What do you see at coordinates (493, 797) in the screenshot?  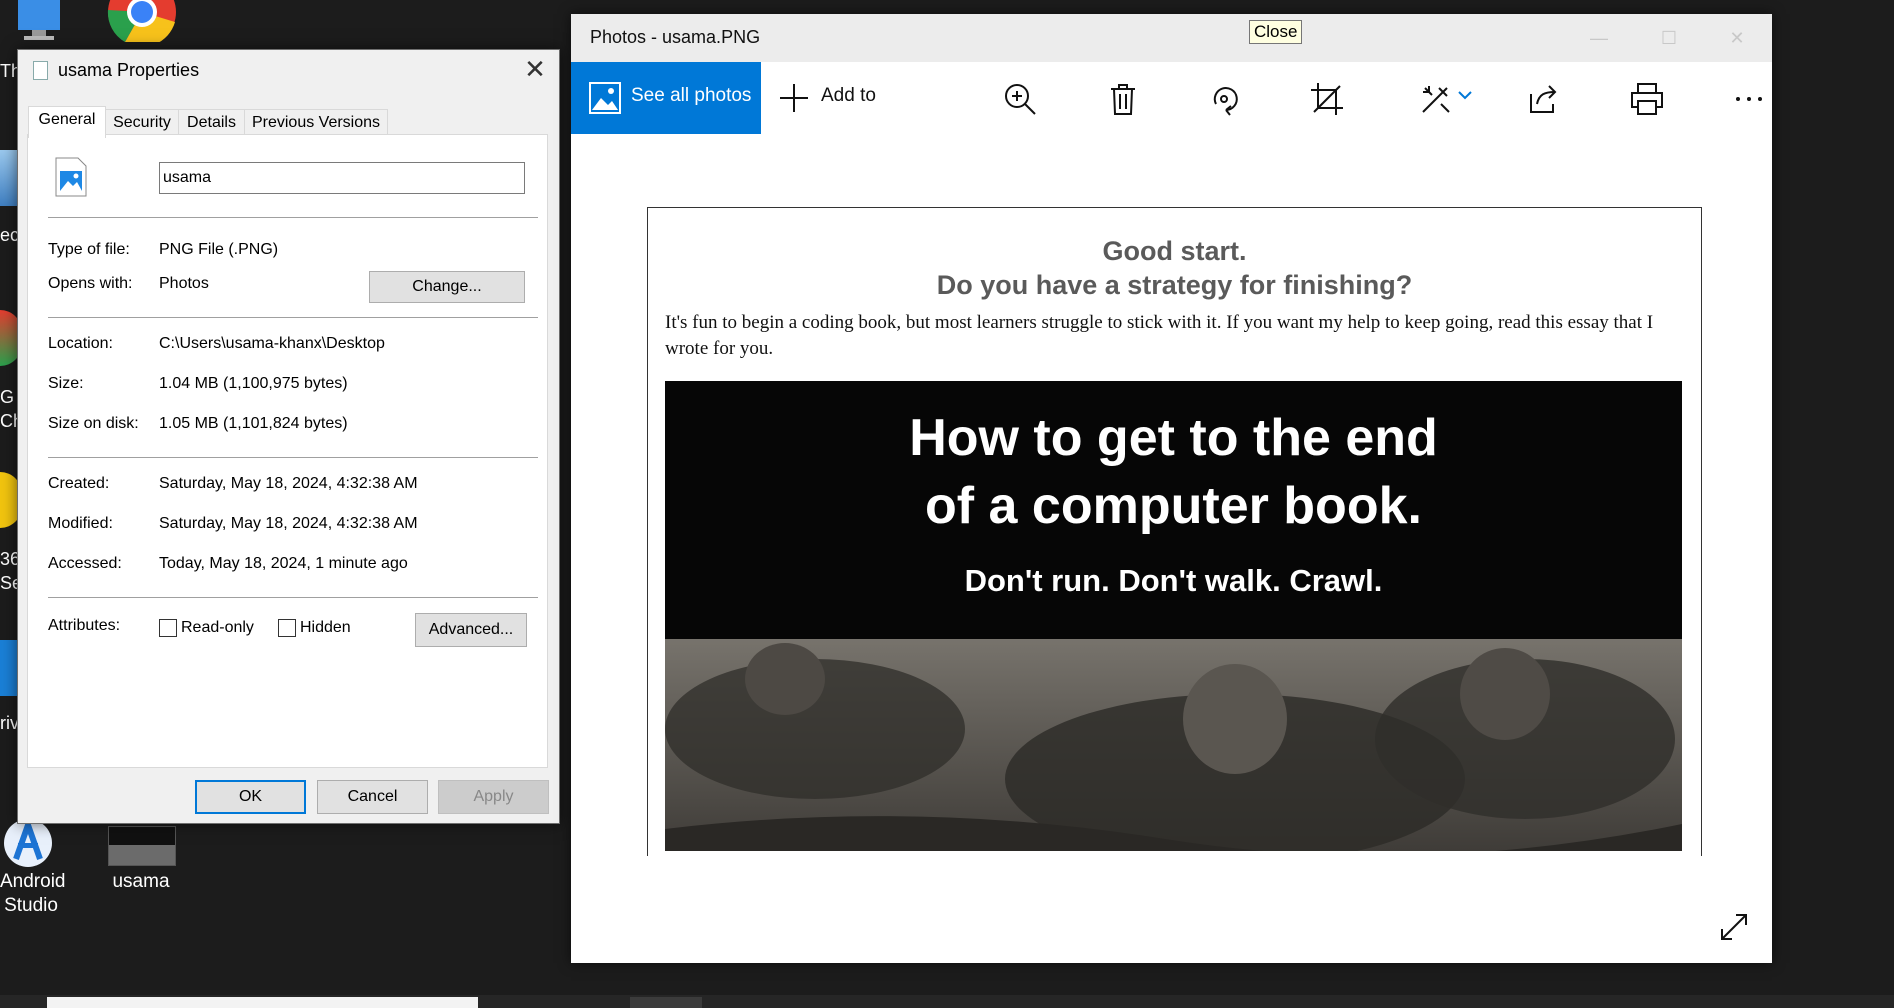 I see `apply-button: Apply` at bounding box center [493, 797].